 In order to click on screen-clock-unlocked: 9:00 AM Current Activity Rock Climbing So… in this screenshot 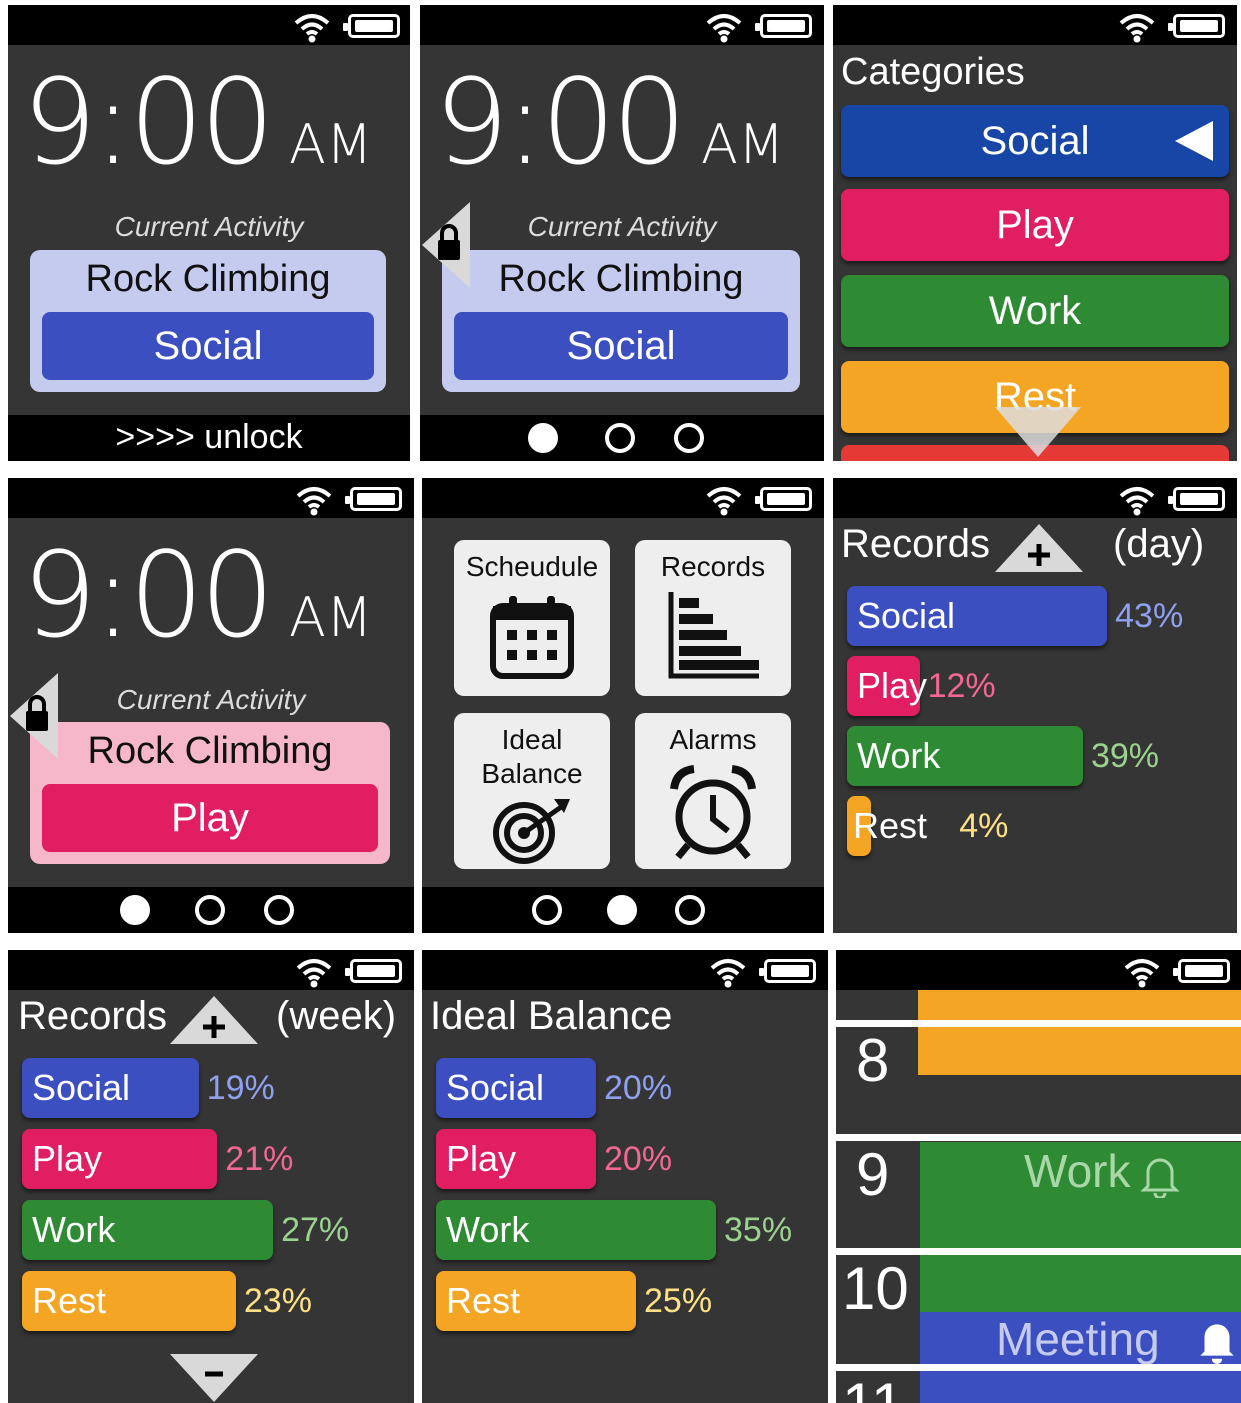, I will do `click(622, 233)`.